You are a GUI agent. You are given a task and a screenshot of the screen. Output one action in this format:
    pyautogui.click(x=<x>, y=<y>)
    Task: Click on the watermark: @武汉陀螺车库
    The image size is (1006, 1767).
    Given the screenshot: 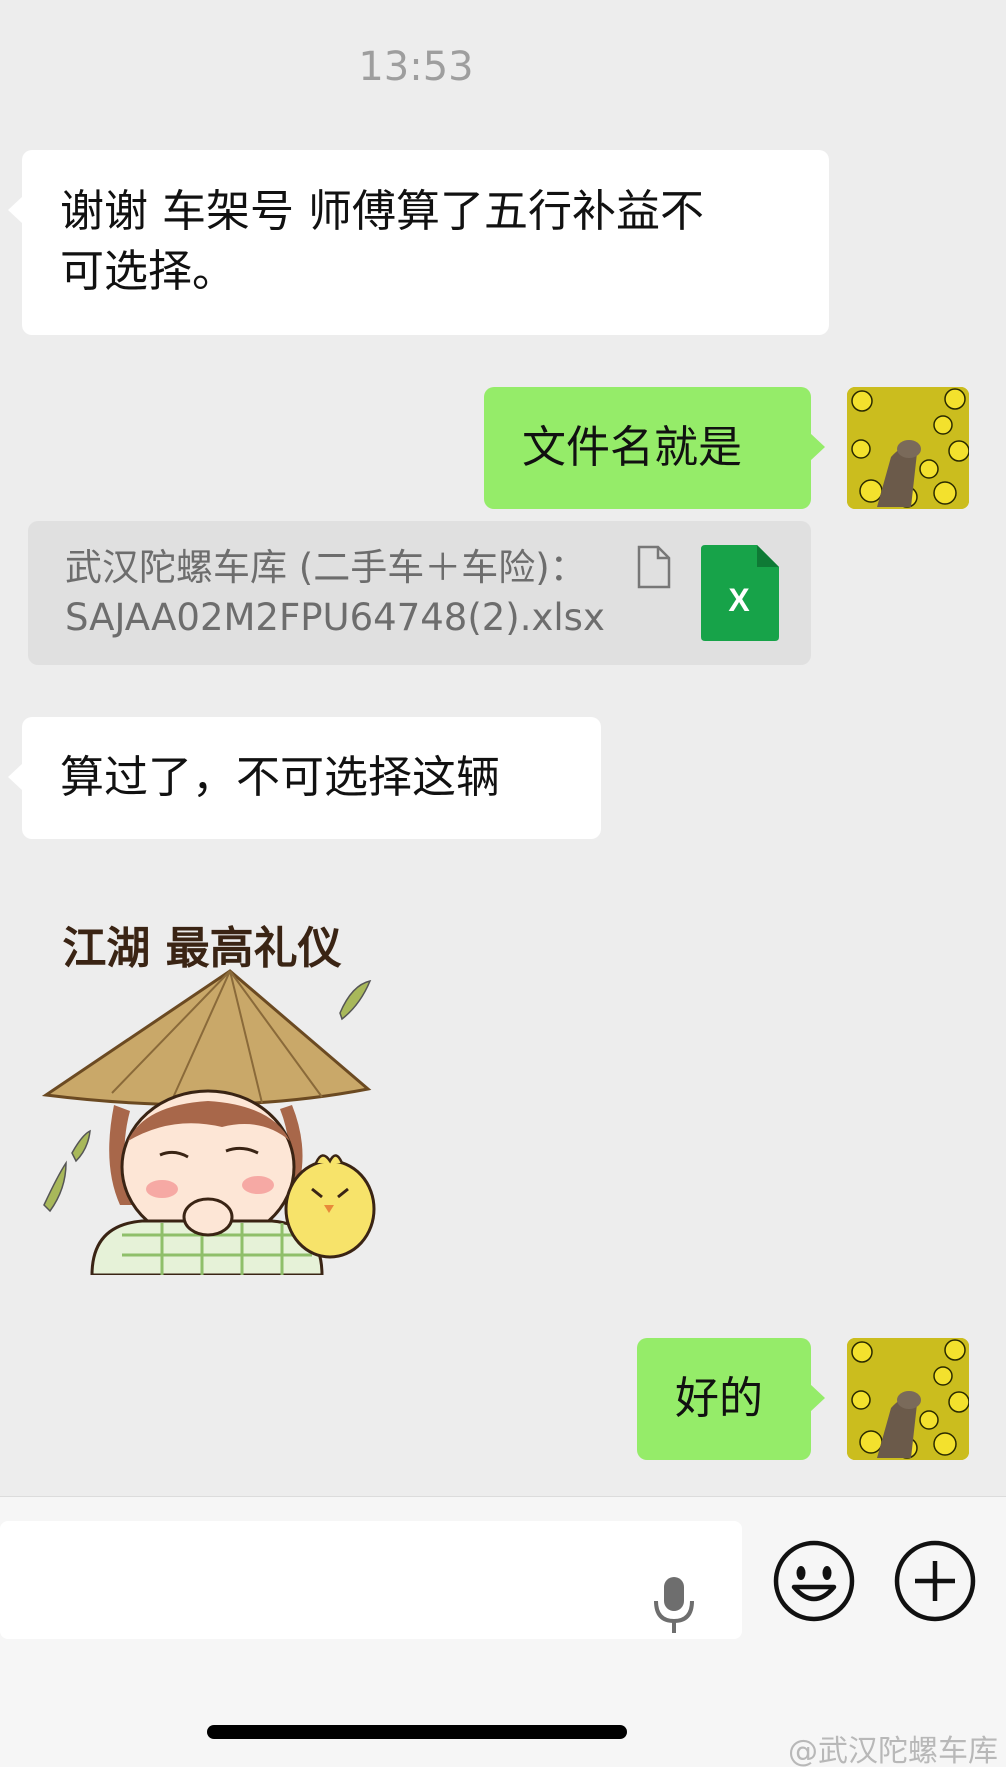 What is the action you would take?
    pyautogui.click(x=893, y=1750)
    